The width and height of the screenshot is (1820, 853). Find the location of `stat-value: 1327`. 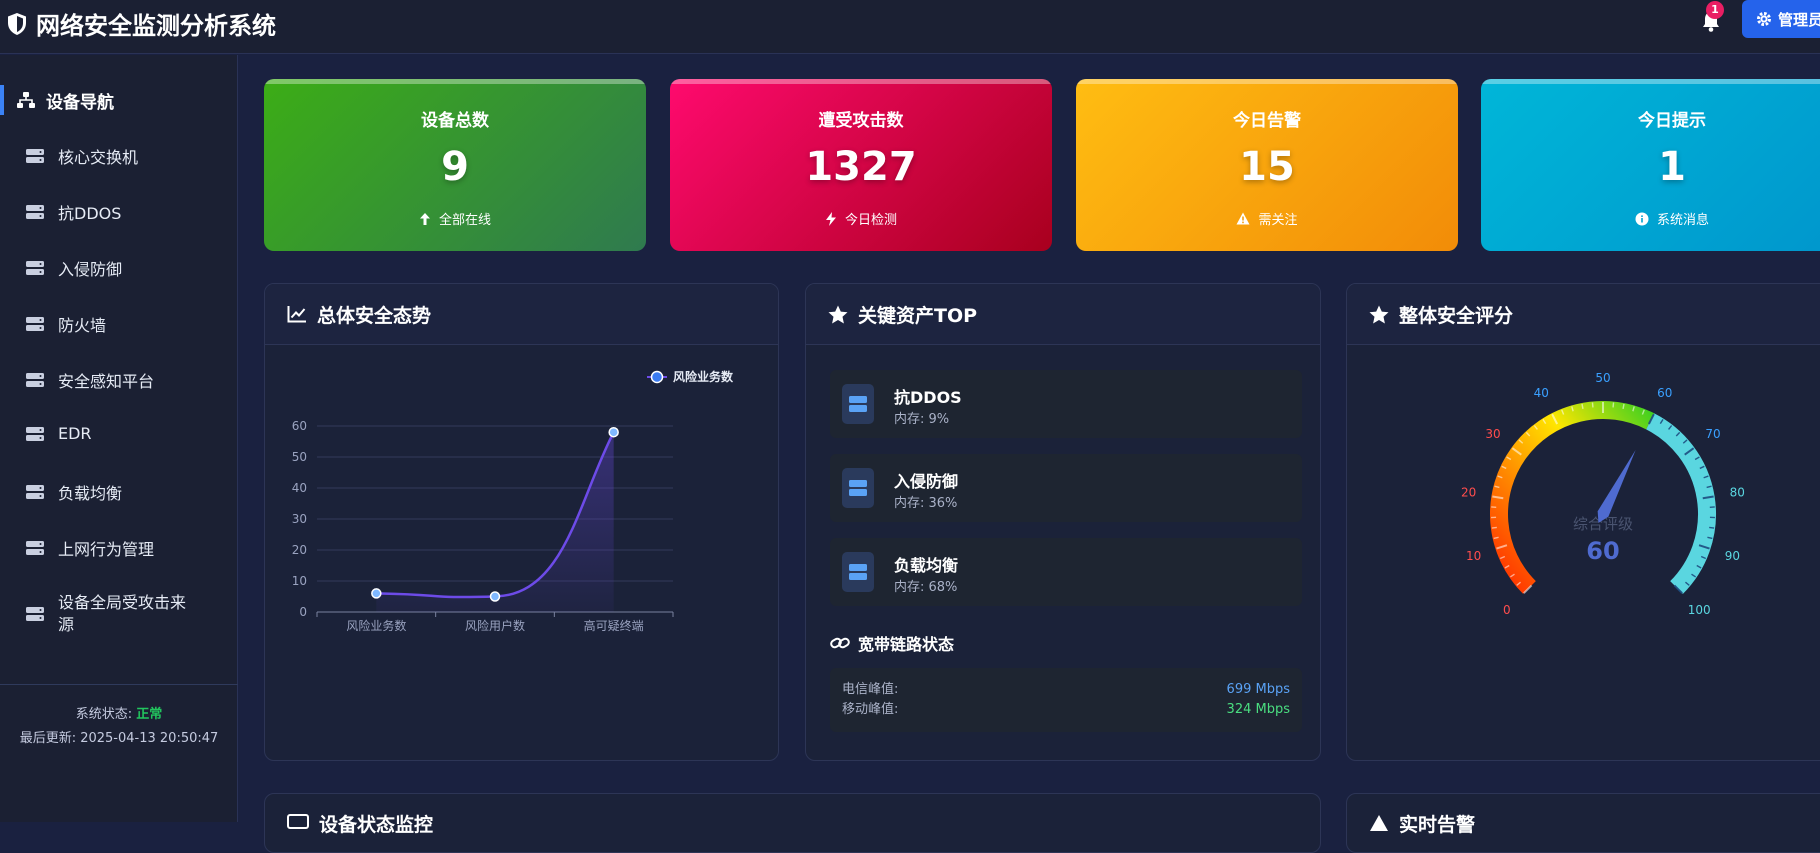

stat-value: 1327 is located at coordinates (861, 167).